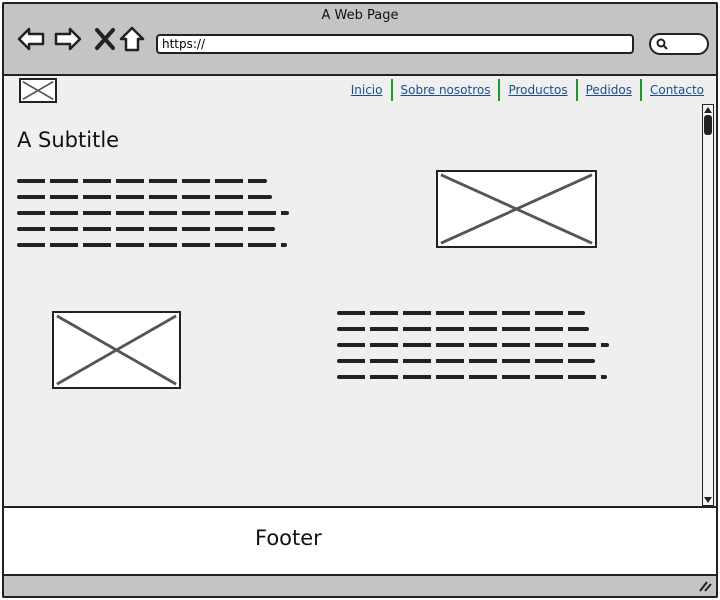  I want to click on nav-link-contacto: Contacto, so click(674, 90).